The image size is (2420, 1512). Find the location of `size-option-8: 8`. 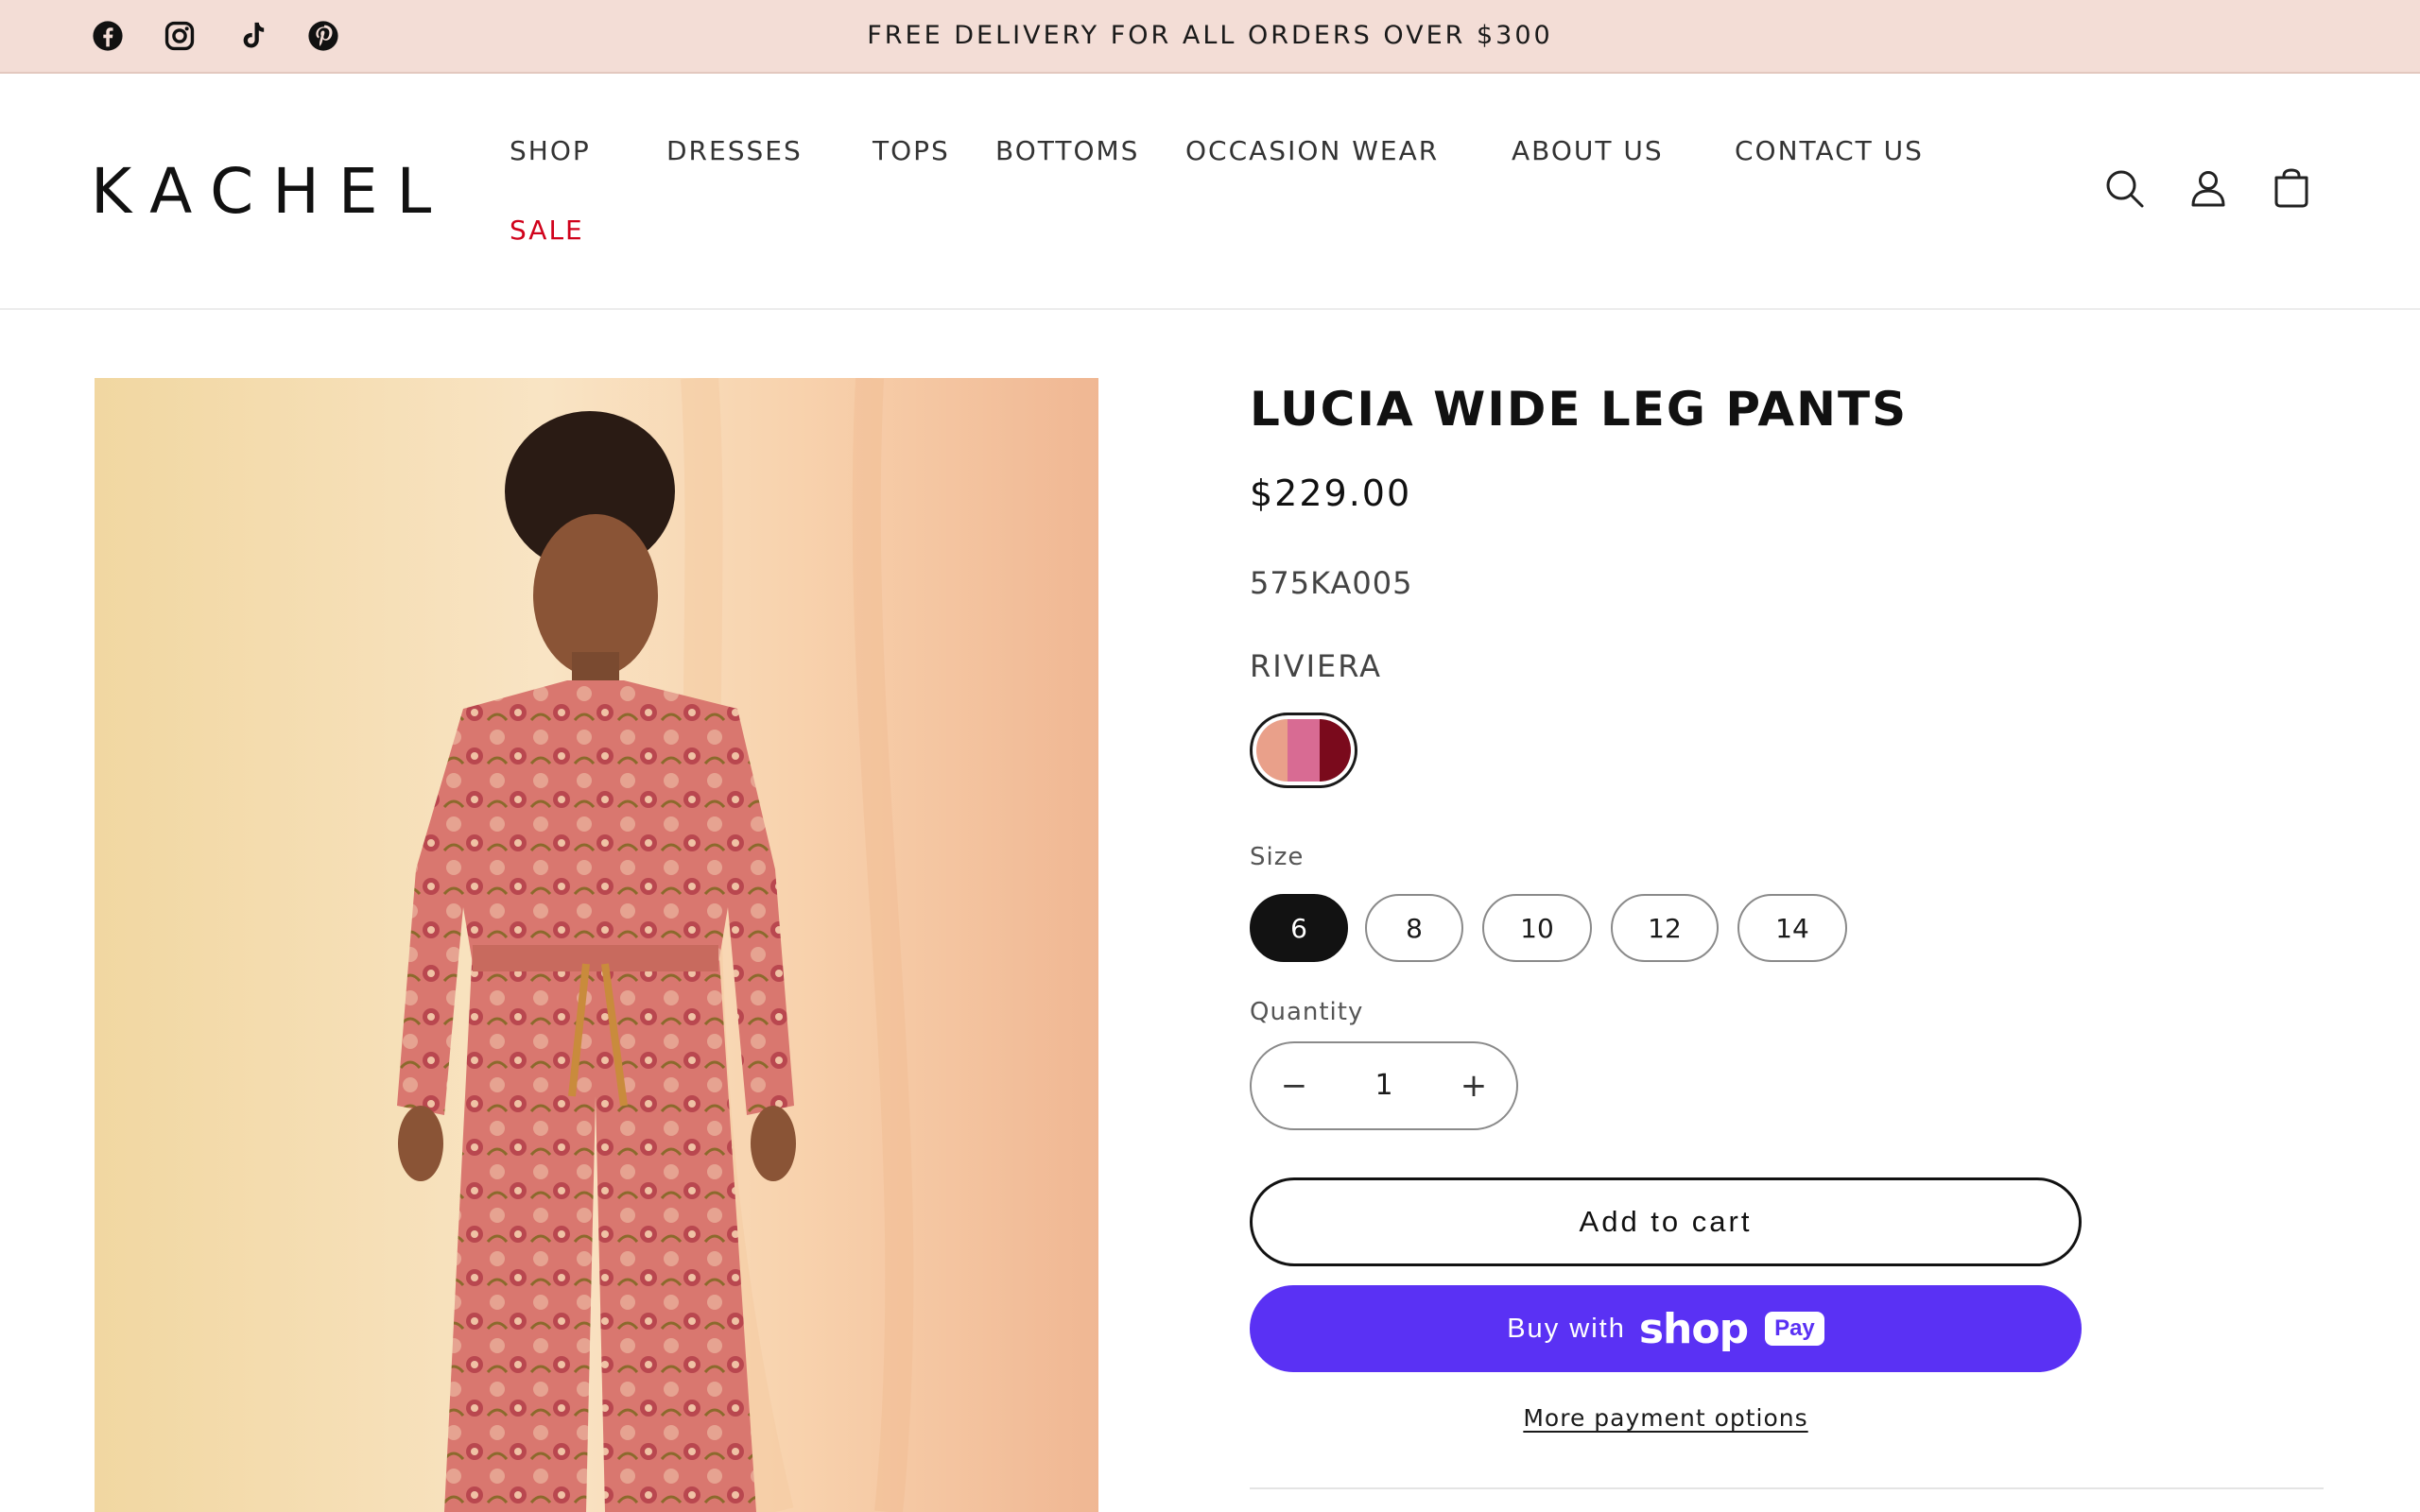

size-option-8: 8 is located at coordinates (1414, 928).